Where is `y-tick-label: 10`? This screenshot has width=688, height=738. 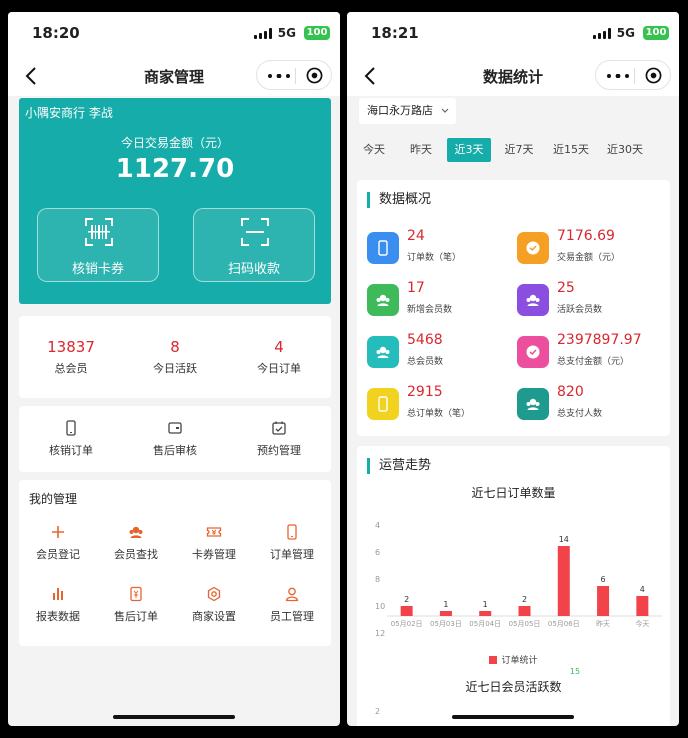
y-tick-label: 10 is located at coordinates (380, 606).